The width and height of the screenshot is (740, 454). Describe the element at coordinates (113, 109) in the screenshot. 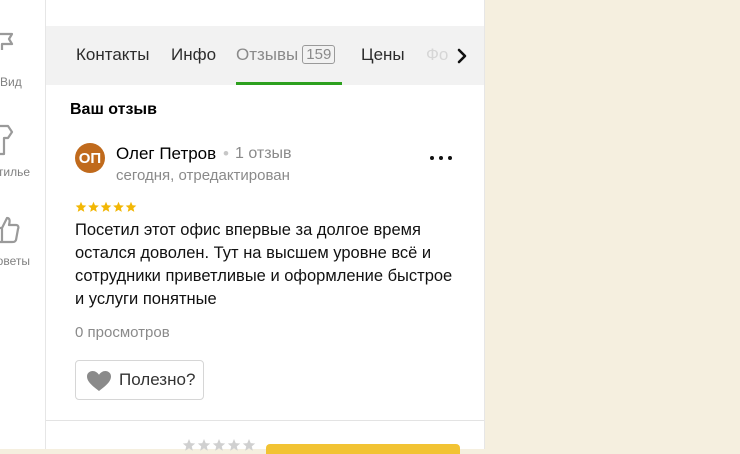

I see `section-title: Ваш отзыв` at that location.